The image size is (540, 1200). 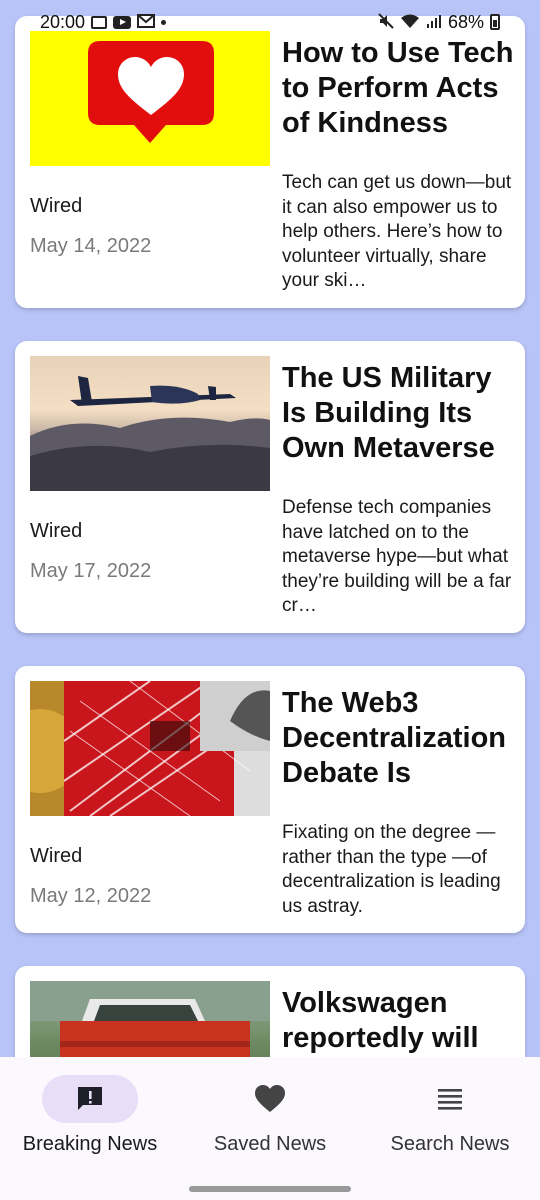 I want to click on more-notifications-icon, so click(x=164, y=22).